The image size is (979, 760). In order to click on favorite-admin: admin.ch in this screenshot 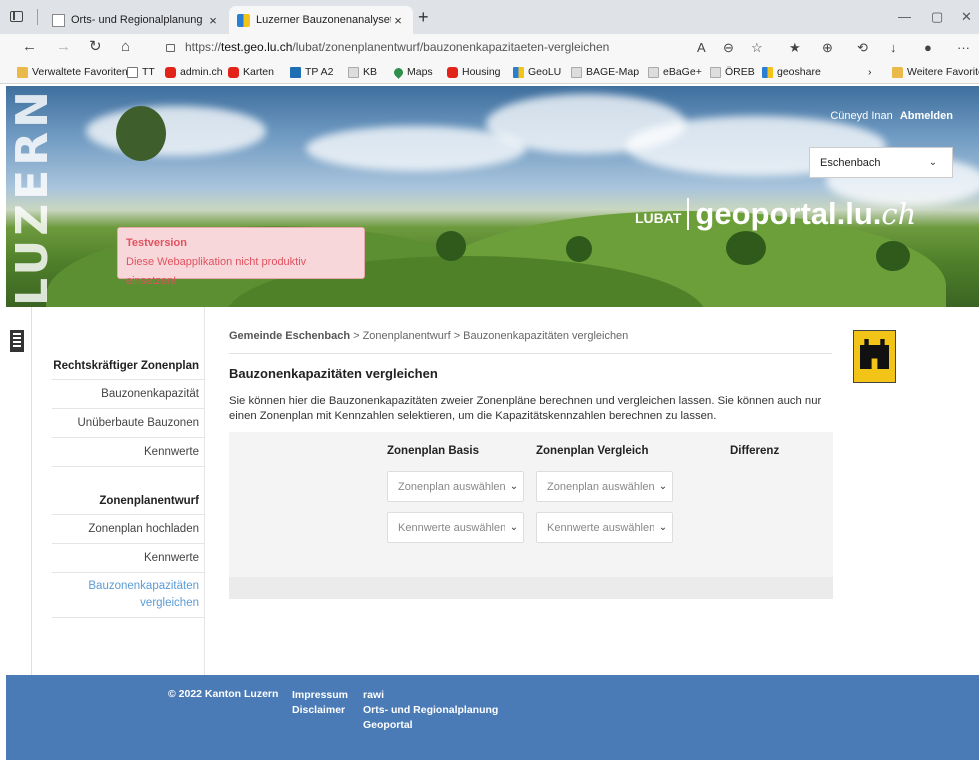, I will do `click(194, 72)`.